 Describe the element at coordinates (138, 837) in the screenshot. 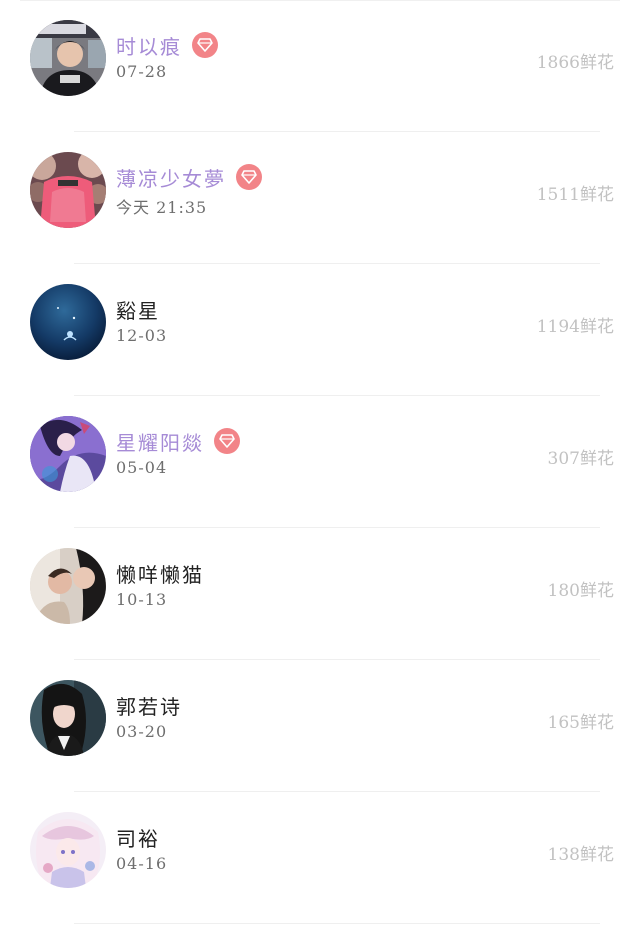

I see `user-name: 司裕` at that location.